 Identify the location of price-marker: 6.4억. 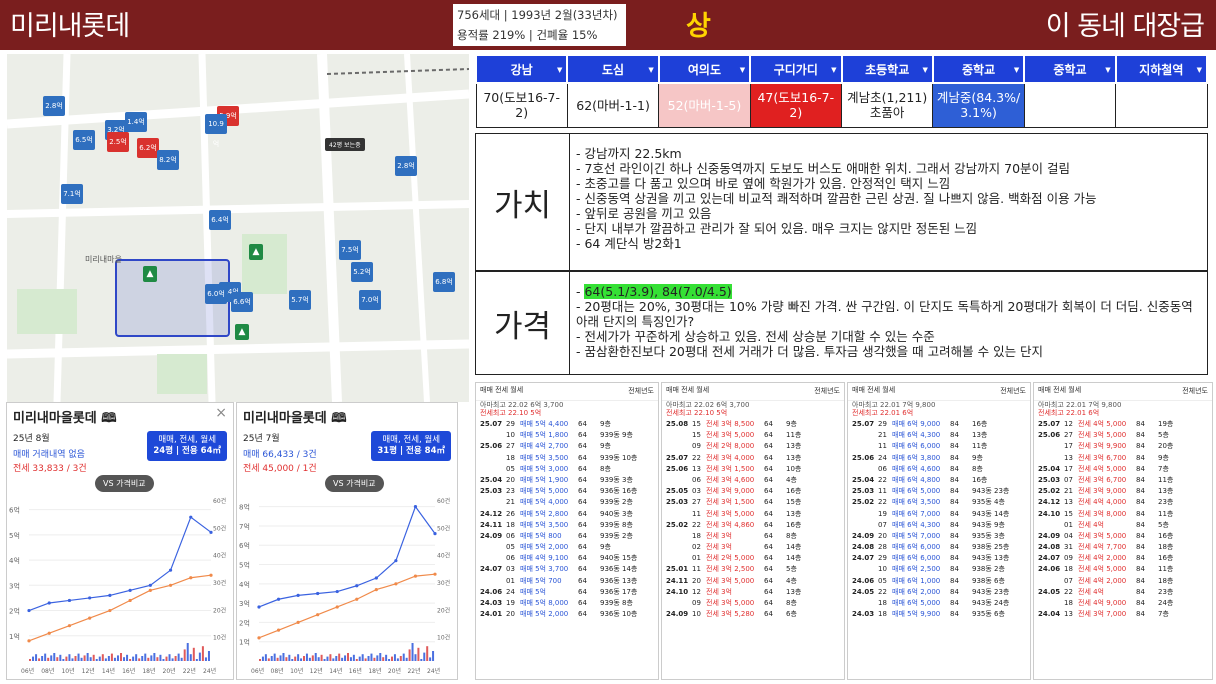
(220, 220).